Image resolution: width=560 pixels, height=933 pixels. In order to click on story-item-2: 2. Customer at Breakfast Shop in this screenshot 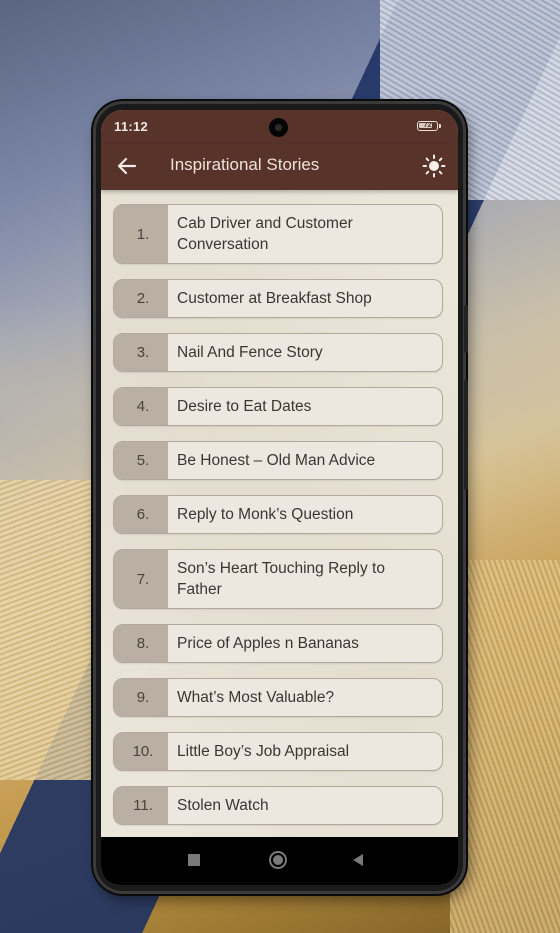, I will do `click(278, 298)`.